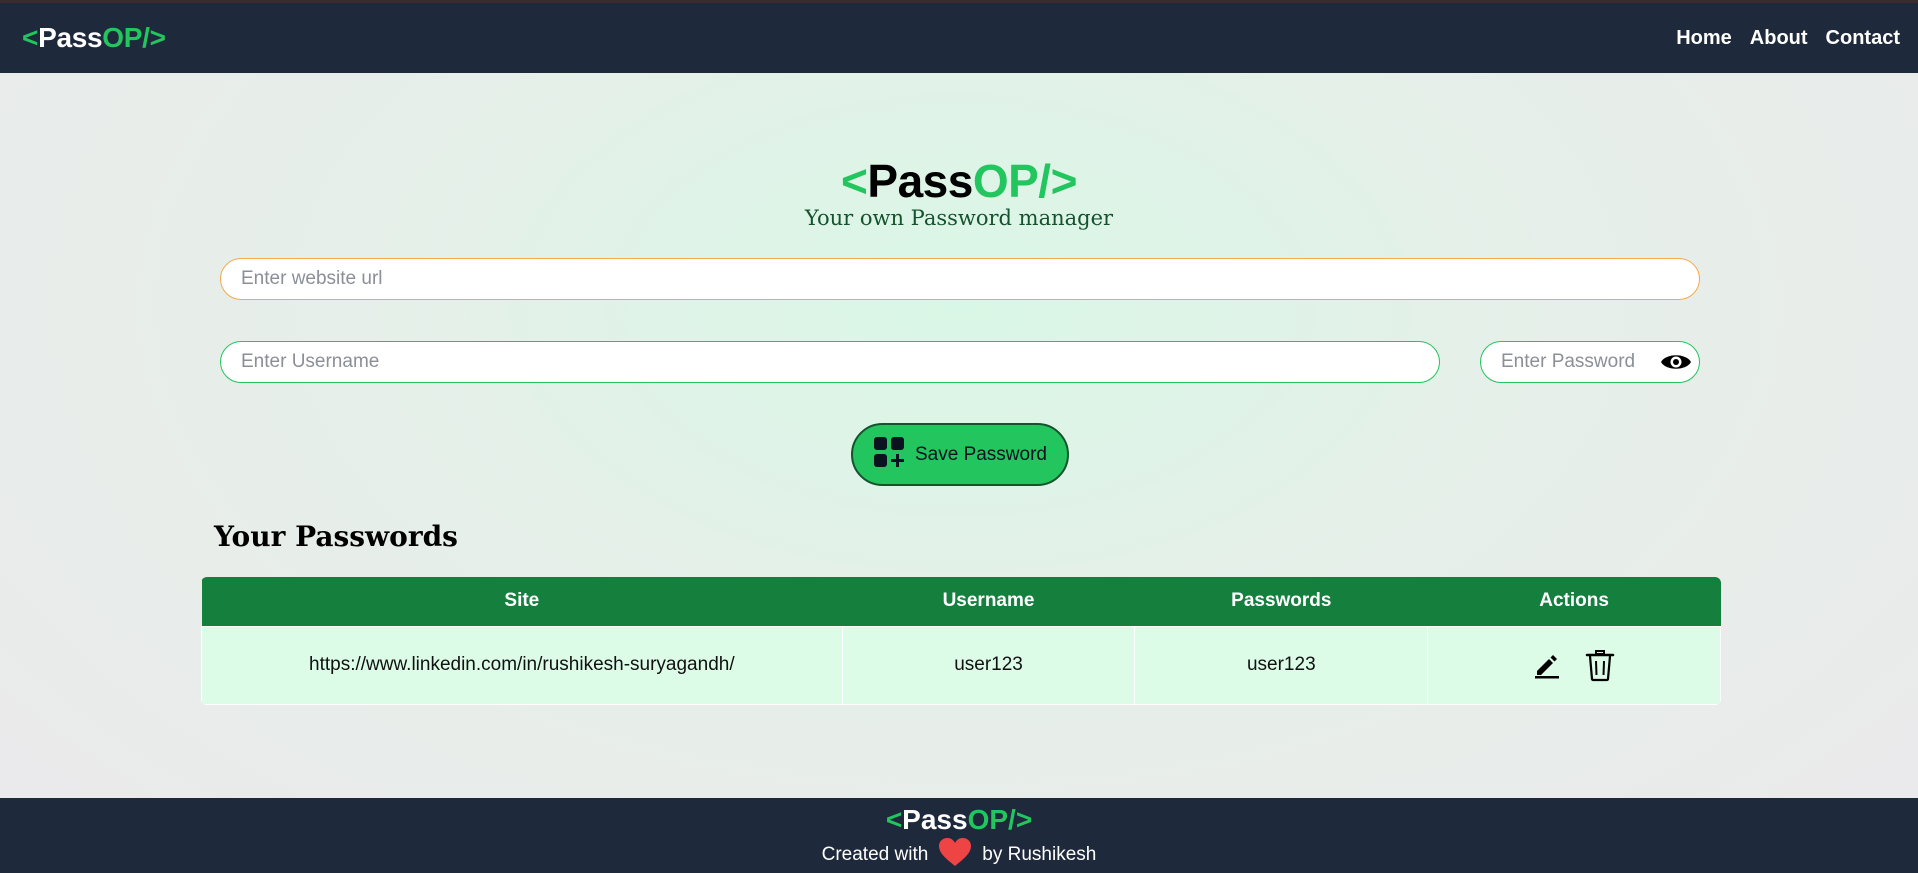  What do you see at coordinates (1574, 665) in the screenshot?
I see `cell-actions` at bounding box center [1574, 665].